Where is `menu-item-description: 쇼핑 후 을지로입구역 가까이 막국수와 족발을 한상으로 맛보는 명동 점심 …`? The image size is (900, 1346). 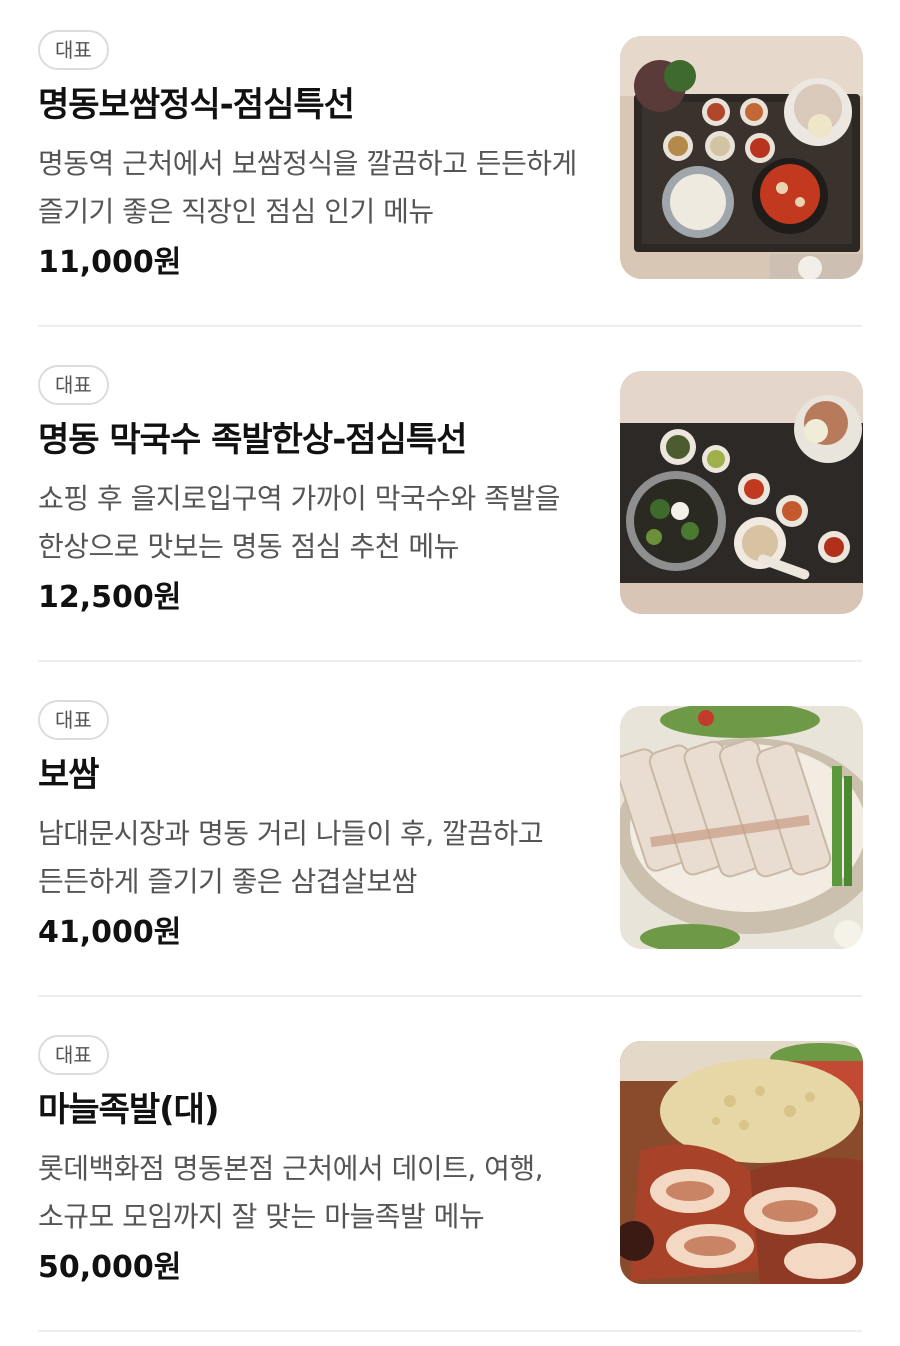
menu-item-description: 쇼핑 후 을지로입구역 가까이 막국수와 족발을 한상으로 맛보는 명동 점심 … is located at coordinates (299, 522).